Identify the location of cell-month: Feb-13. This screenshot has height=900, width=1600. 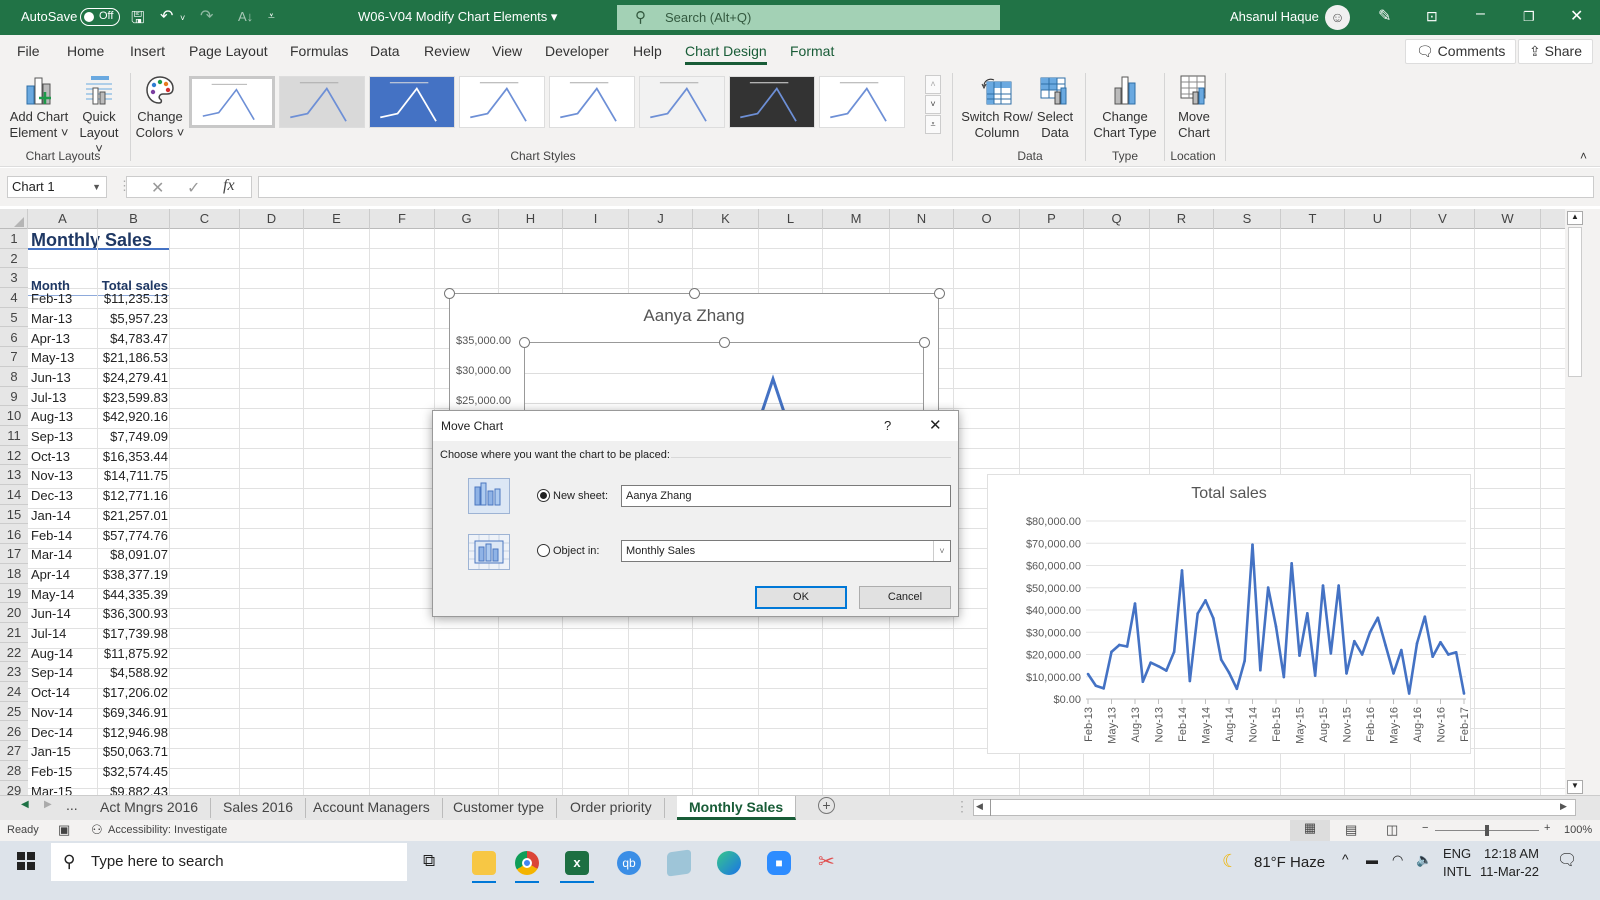
(51, 299).